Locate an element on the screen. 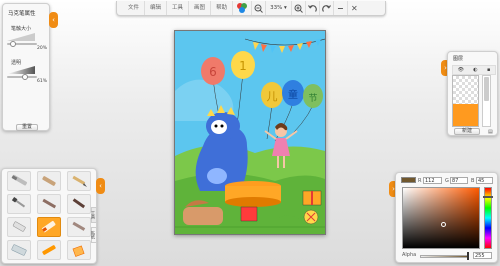 This screenshot has width=500, height=266. pen-icon is located at coordinates (79, 203).